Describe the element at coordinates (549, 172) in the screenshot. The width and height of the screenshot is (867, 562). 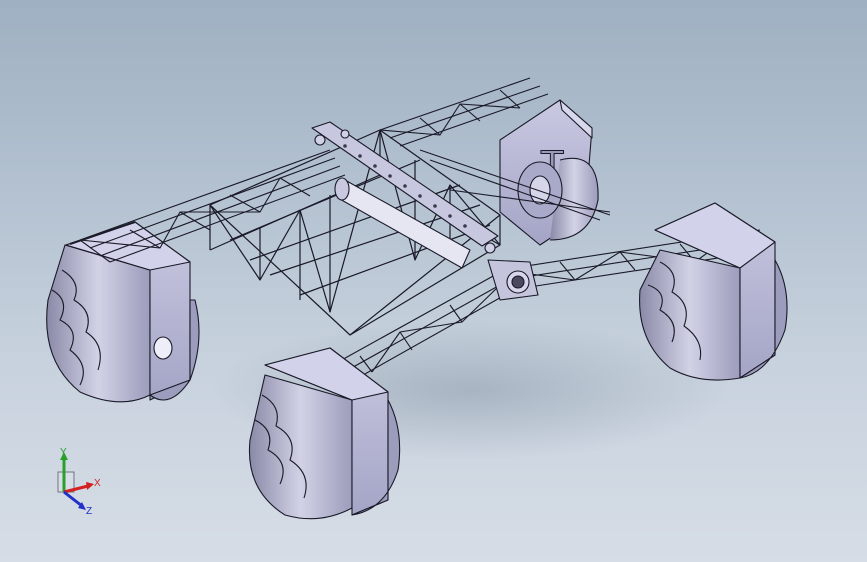
I see `wheel-rear-right: T` at that location.